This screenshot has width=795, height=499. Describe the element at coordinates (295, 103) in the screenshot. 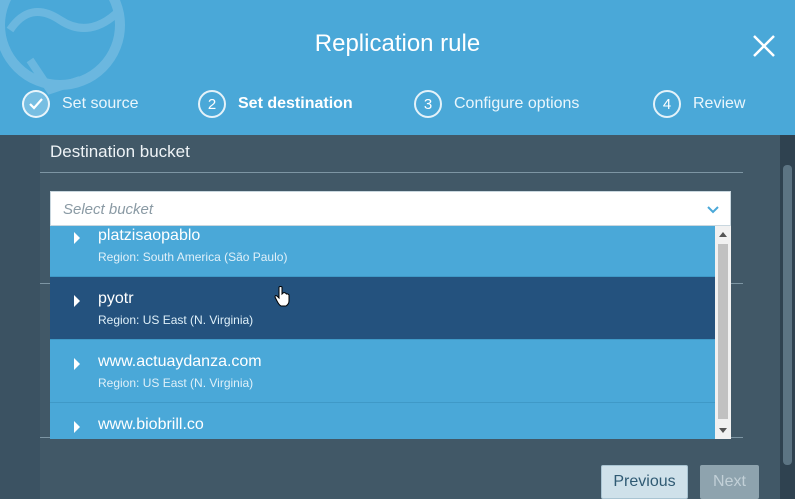

I see `step-label: Set destination` at that location.